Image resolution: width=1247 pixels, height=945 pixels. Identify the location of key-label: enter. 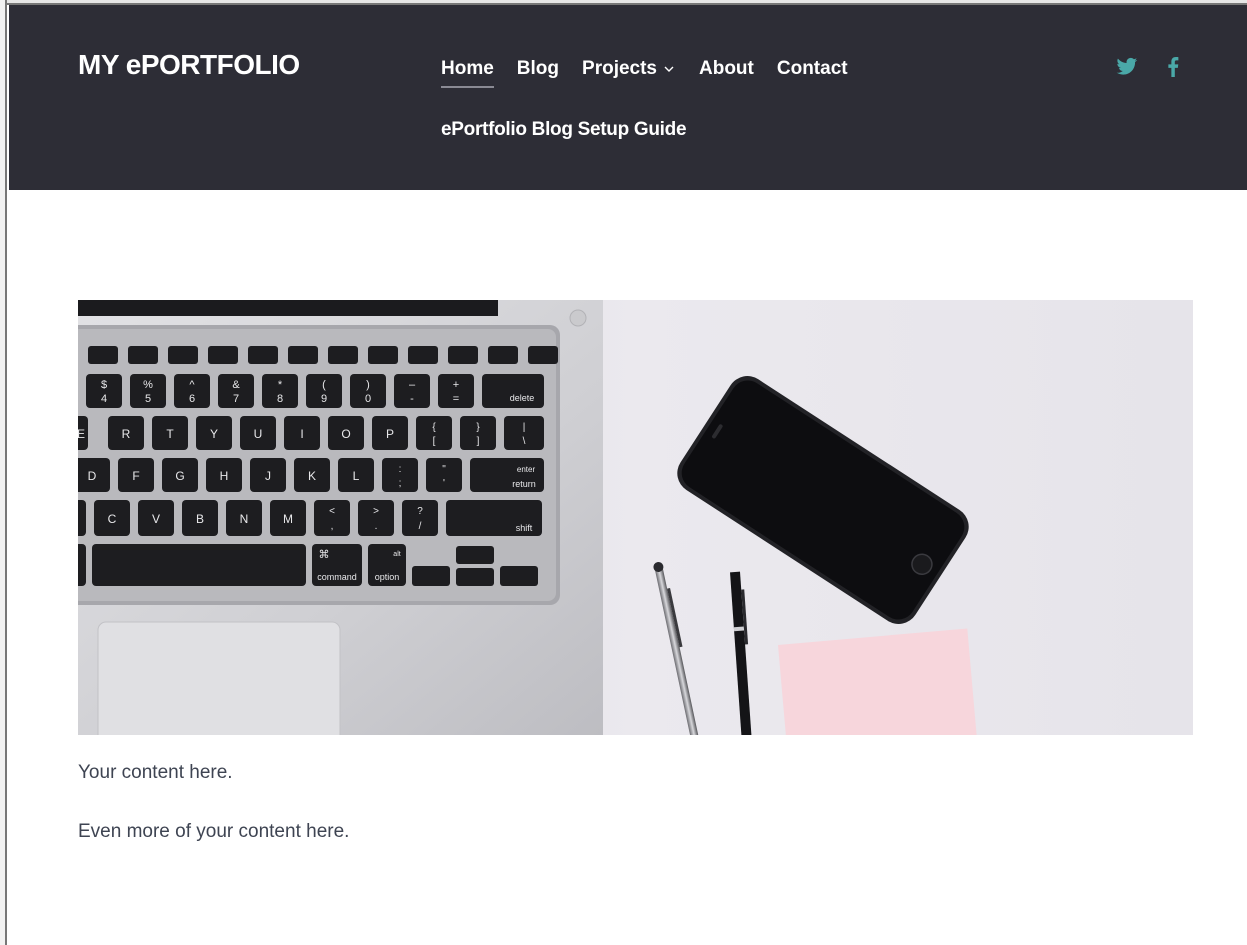
(526, 469).